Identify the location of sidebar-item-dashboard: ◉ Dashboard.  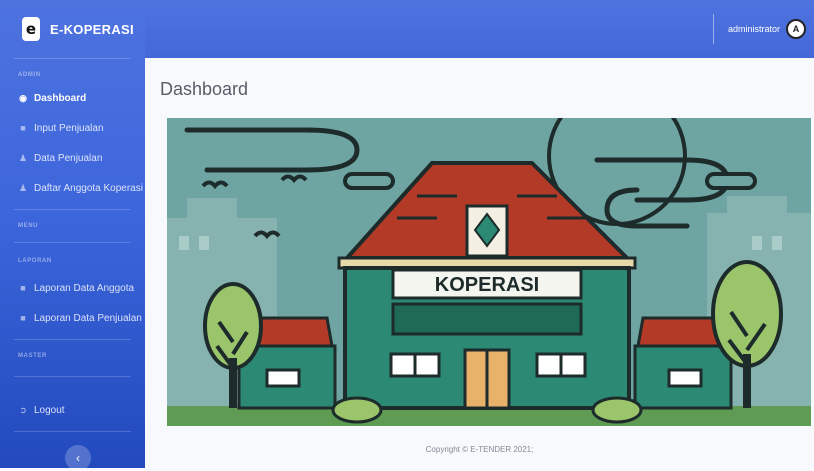
(72, 98).